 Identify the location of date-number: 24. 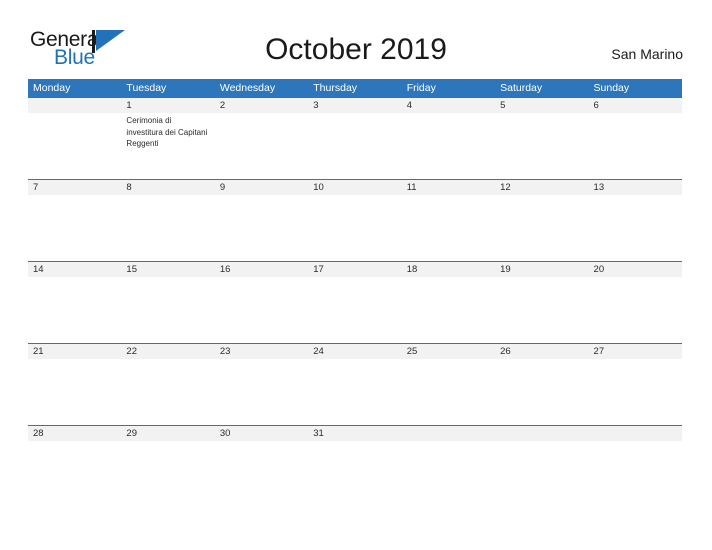
(354, 351).